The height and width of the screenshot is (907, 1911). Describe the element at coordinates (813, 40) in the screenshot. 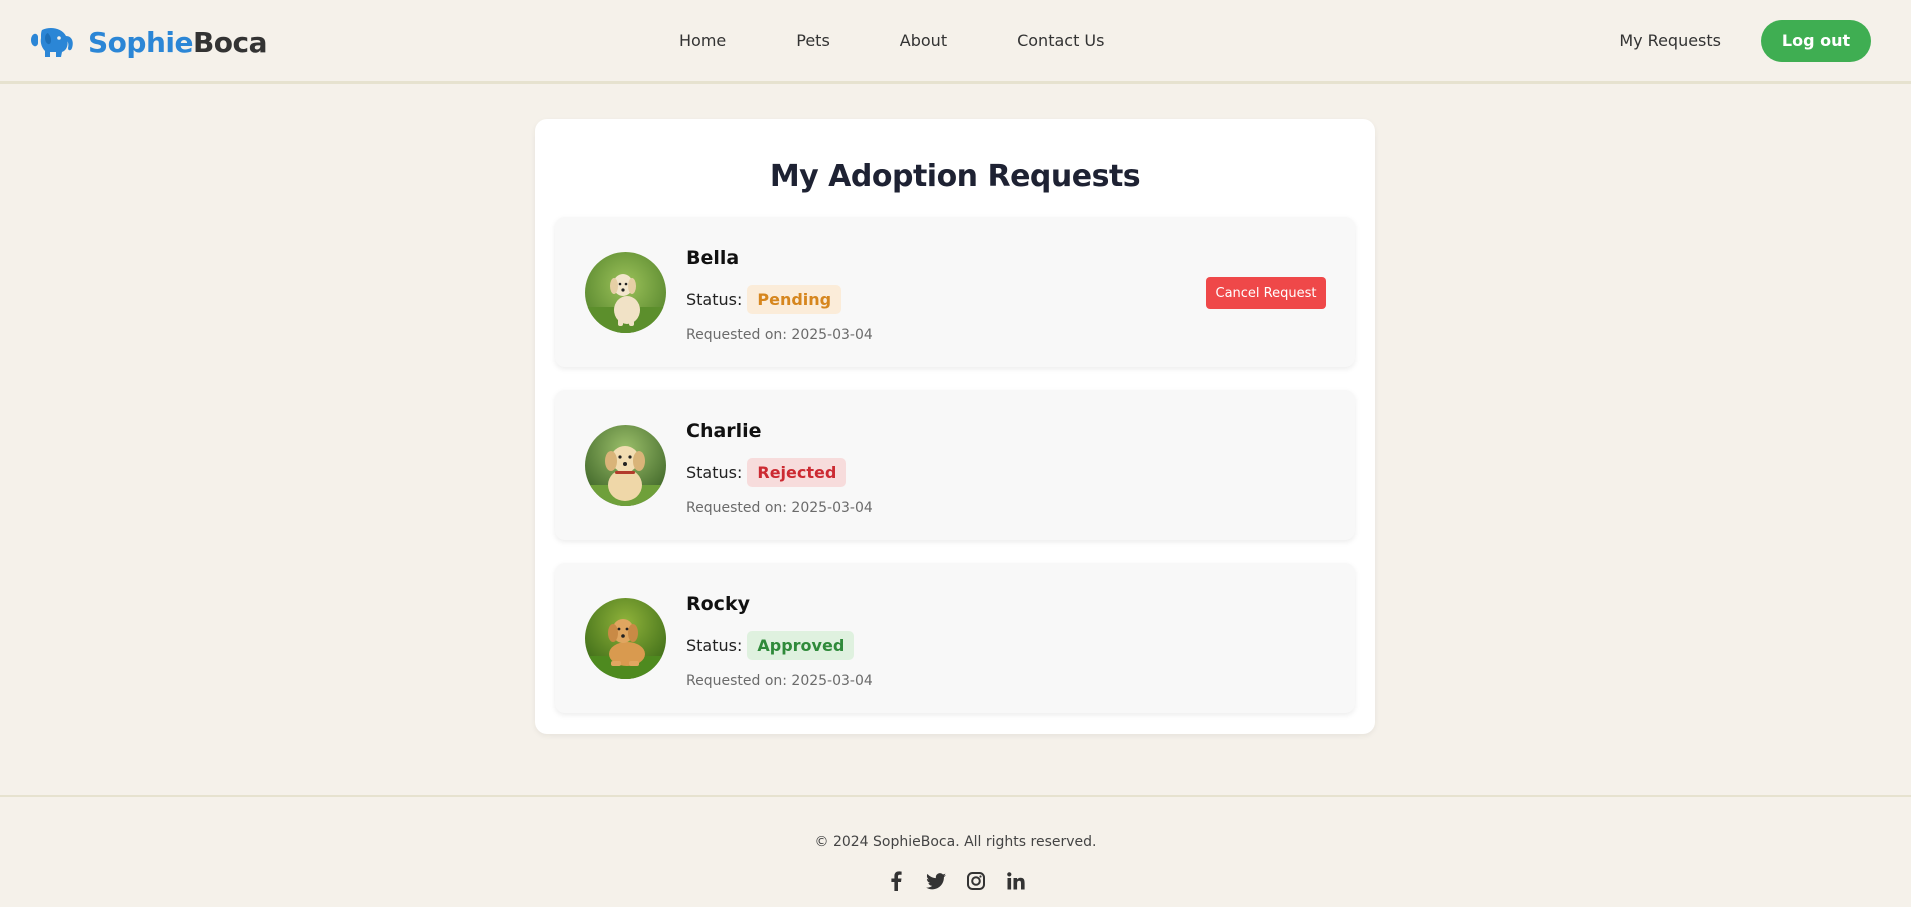

I see `nav-pets-link: Pets` at that location.